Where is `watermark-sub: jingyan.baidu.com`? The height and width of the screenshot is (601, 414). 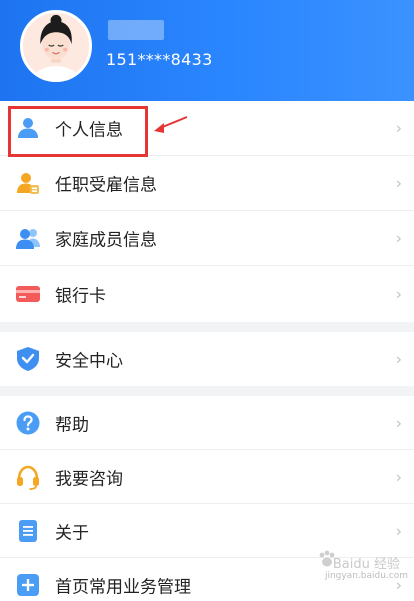 watermark-sub: jingyan.baidu.com is located at coordinates (366, 576).